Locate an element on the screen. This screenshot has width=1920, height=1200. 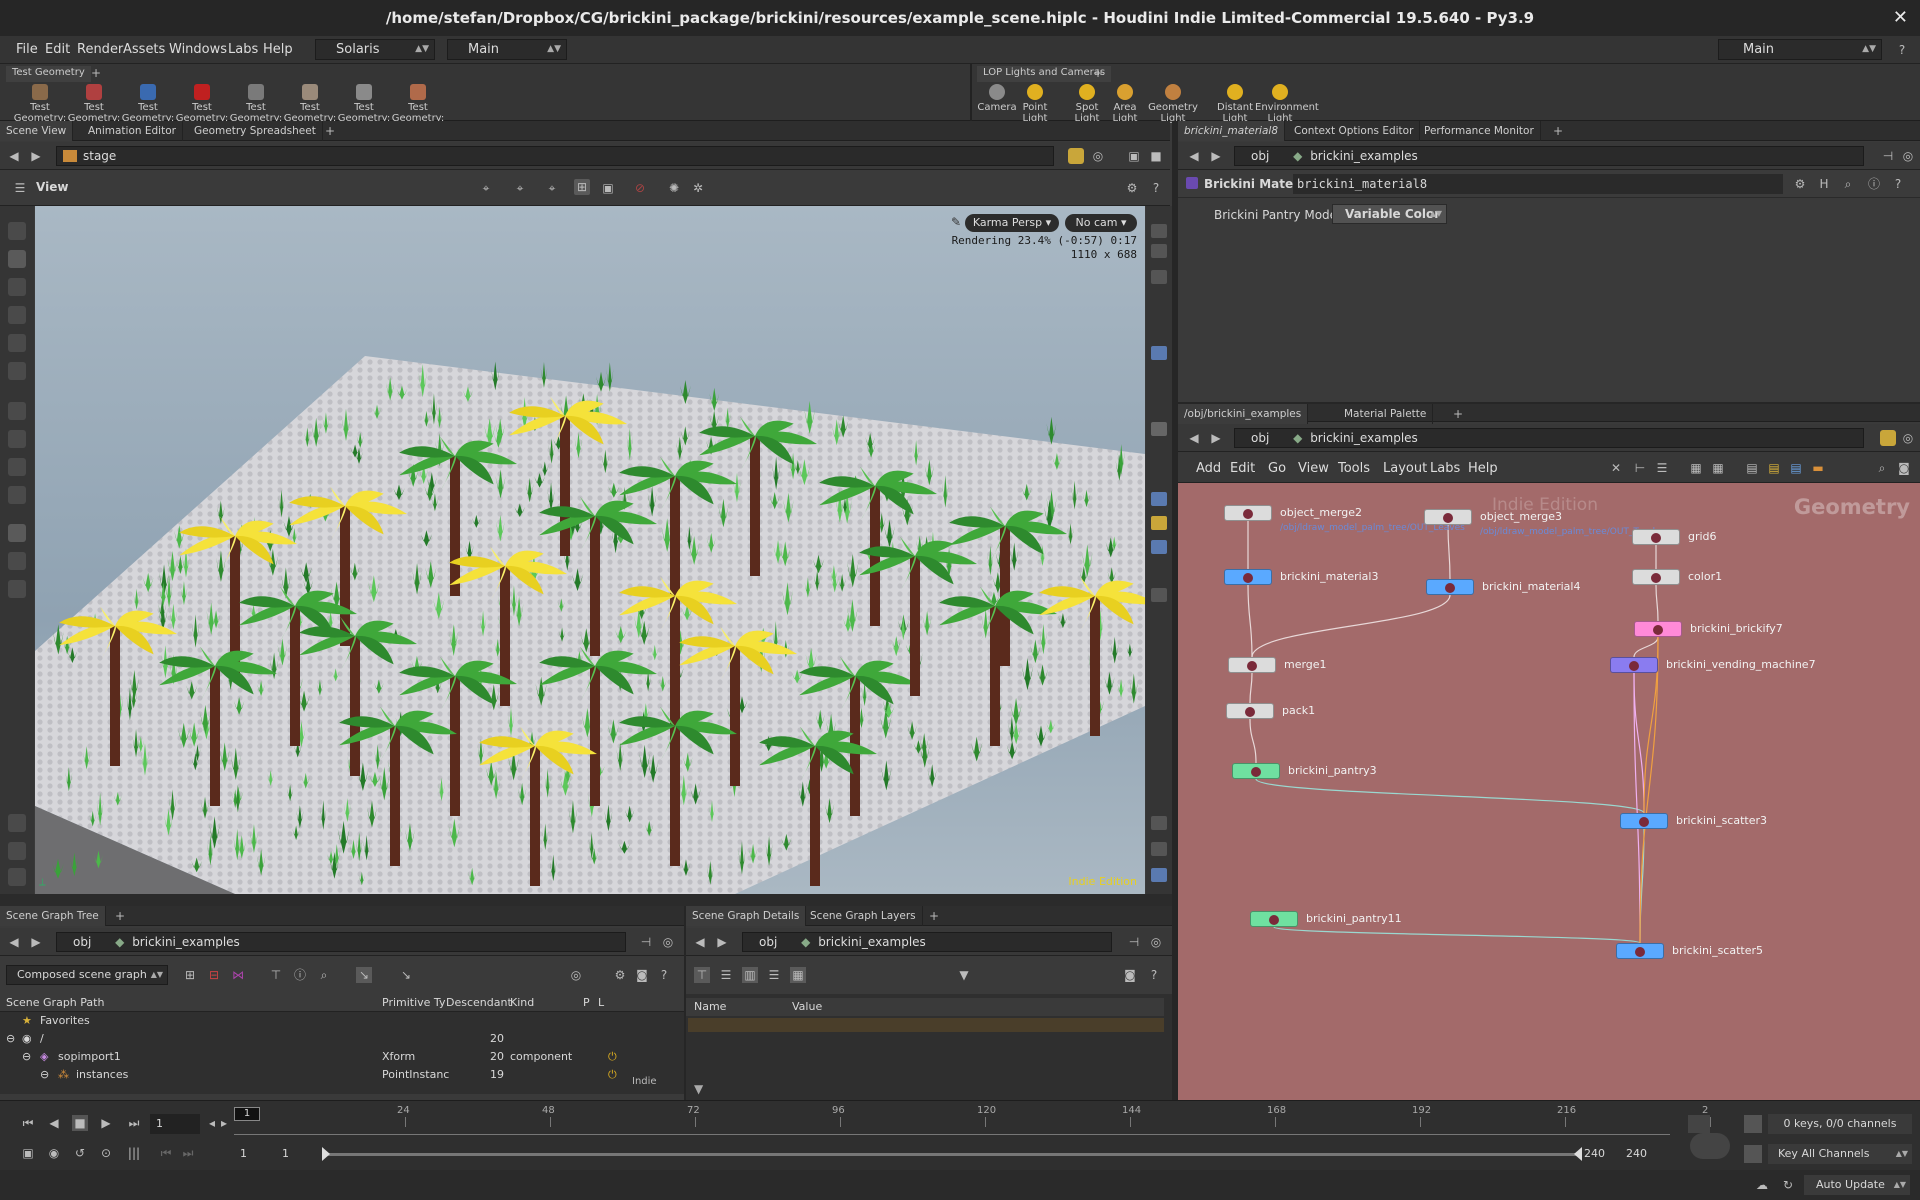
tab-scene-view: Scene View is located at coordinates (37, 131).